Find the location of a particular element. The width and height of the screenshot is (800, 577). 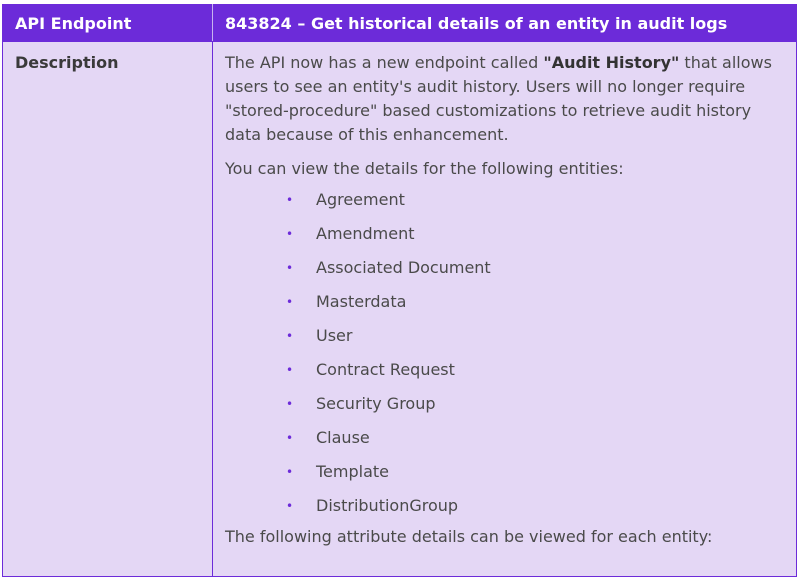

entity-name: Template is located at coordinates (353, 471).